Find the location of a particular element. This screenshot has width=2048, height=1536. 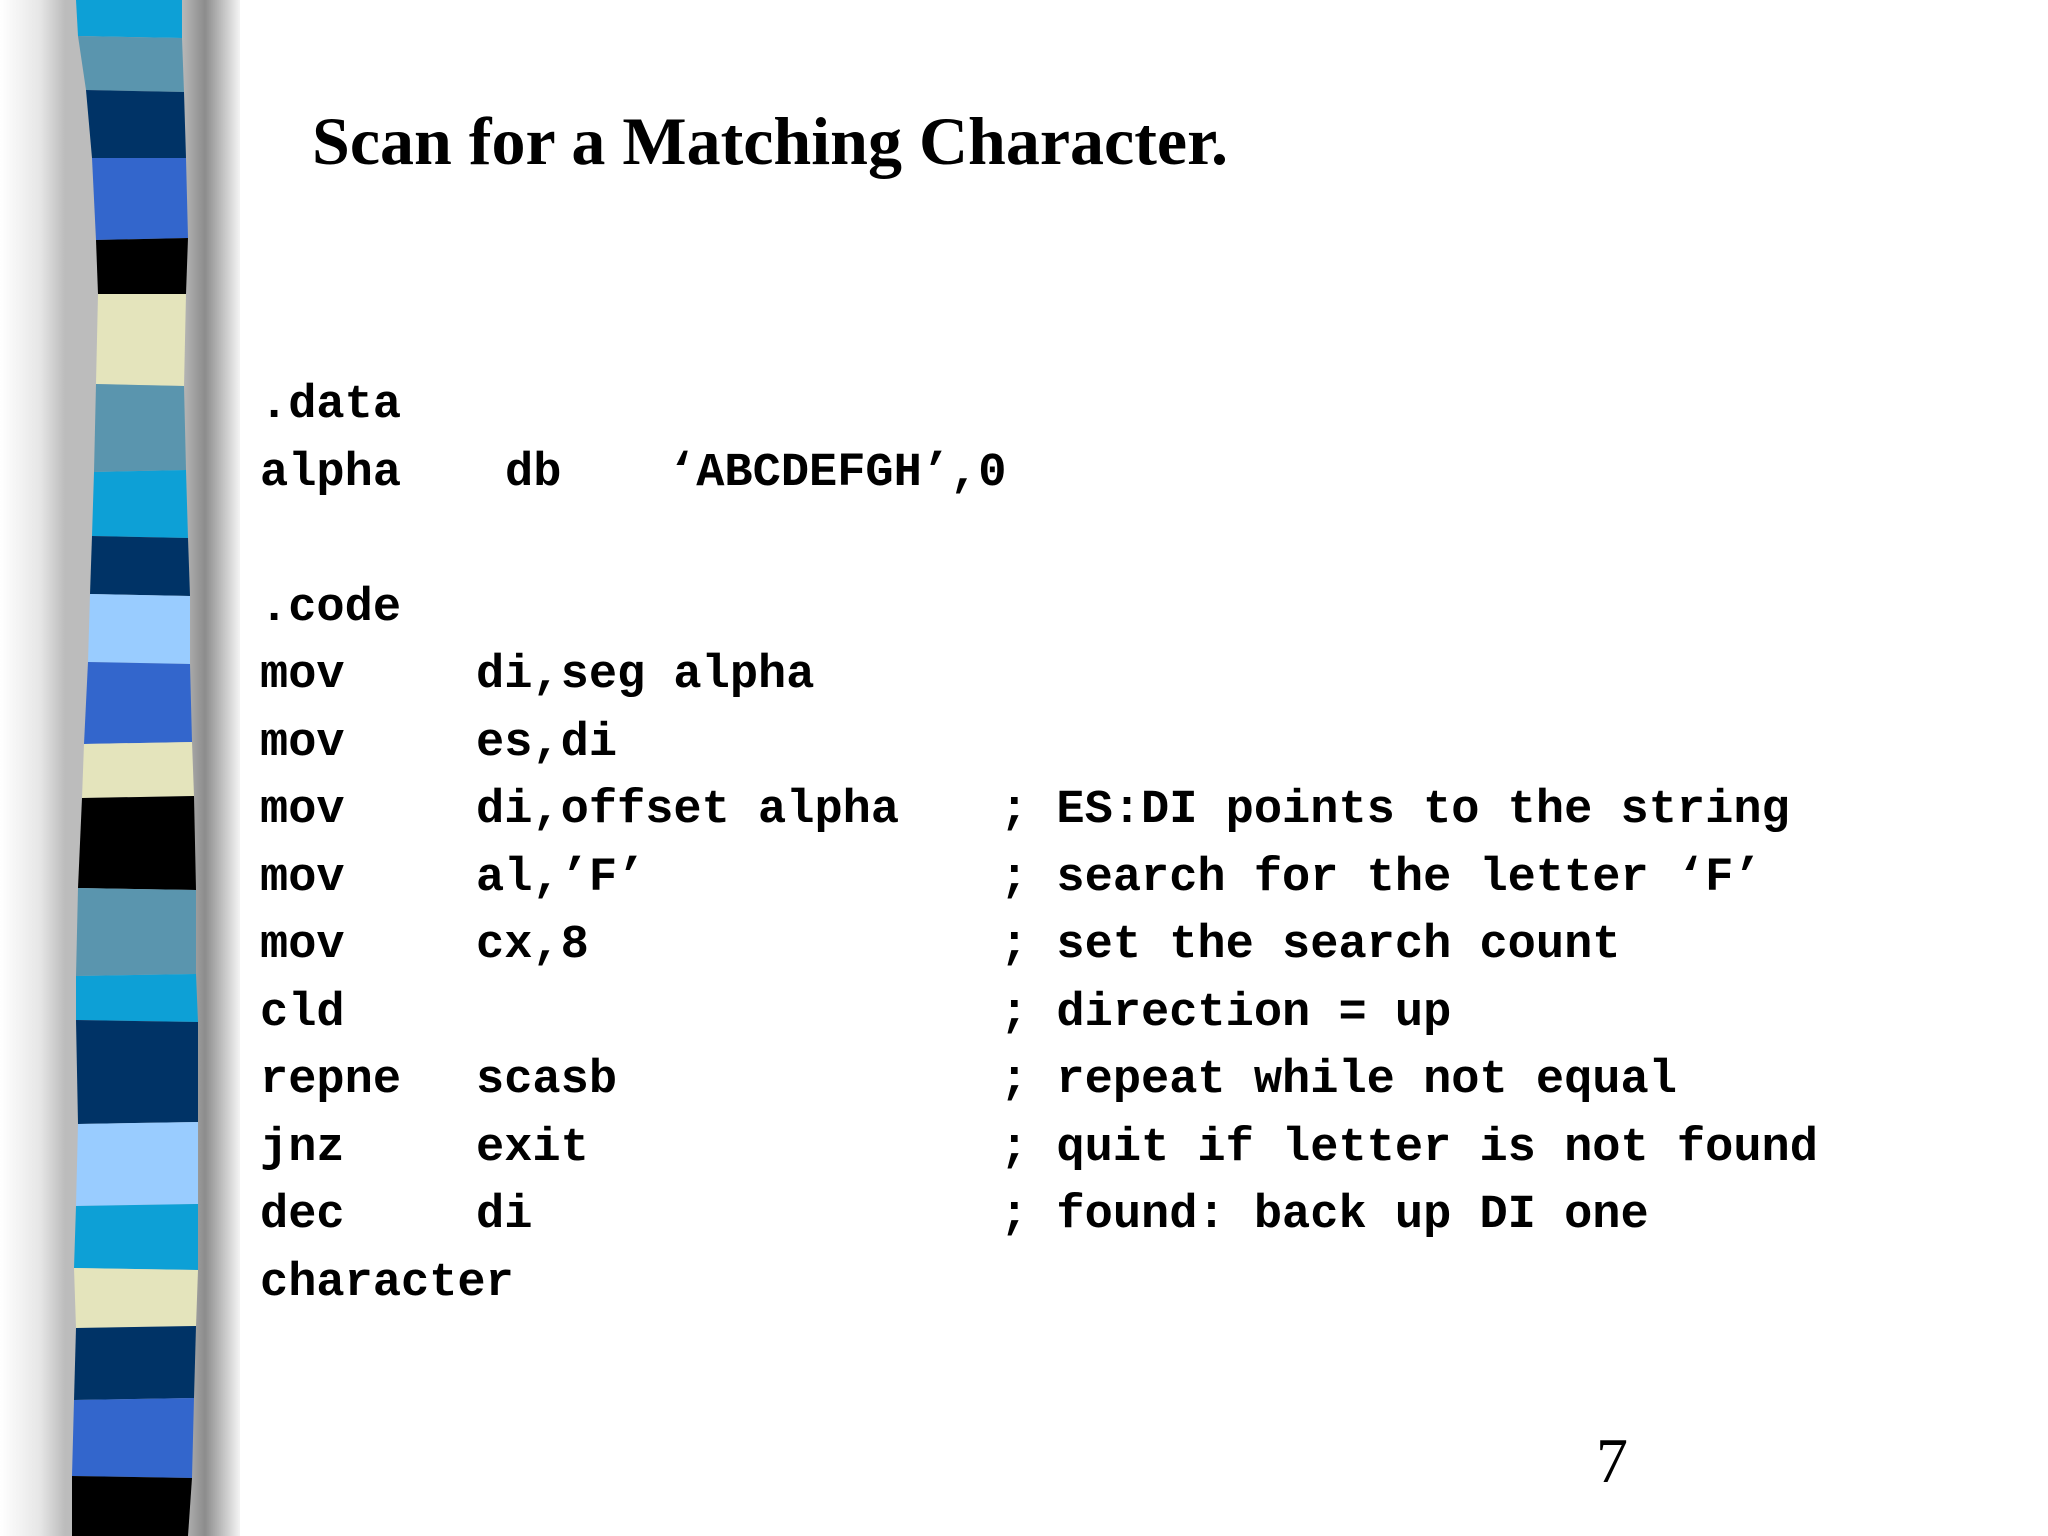

code-opcode: dec is located at coordinates (302, 1215).